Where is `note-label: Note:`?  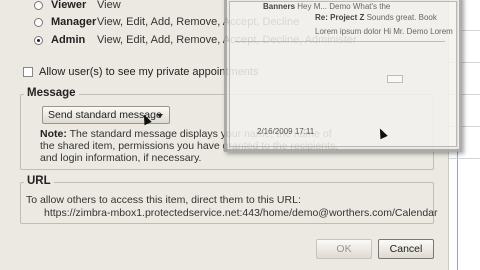
note-label: Note: is located at coordinates (53, 134).